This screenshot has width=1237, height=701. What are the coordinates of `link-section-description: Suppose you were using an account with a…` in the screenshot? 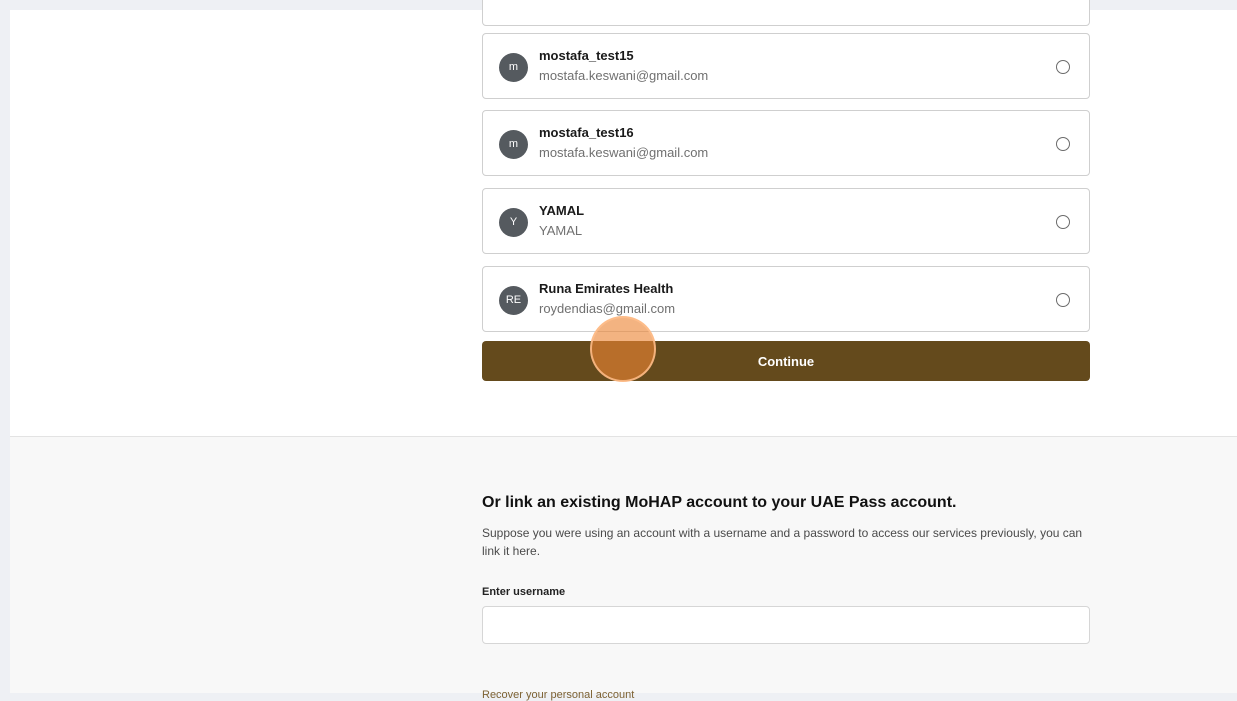 It's located at (787, 542).